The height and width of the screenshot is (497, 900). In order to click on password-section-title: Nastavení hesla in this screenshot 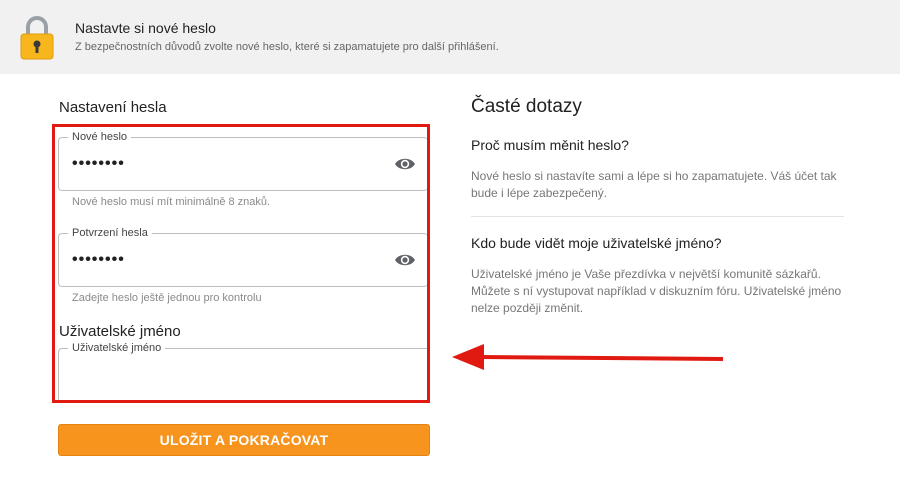, I will do `click(113, 107)`.